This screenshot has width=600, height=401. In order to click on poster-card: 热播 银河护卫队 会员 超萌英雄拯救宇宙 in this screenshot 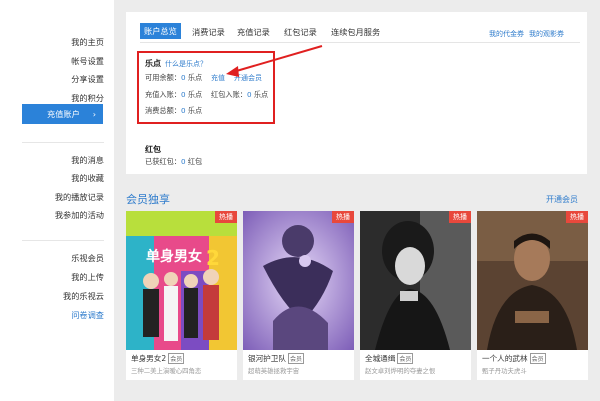, I will do `click(298, 295)`.